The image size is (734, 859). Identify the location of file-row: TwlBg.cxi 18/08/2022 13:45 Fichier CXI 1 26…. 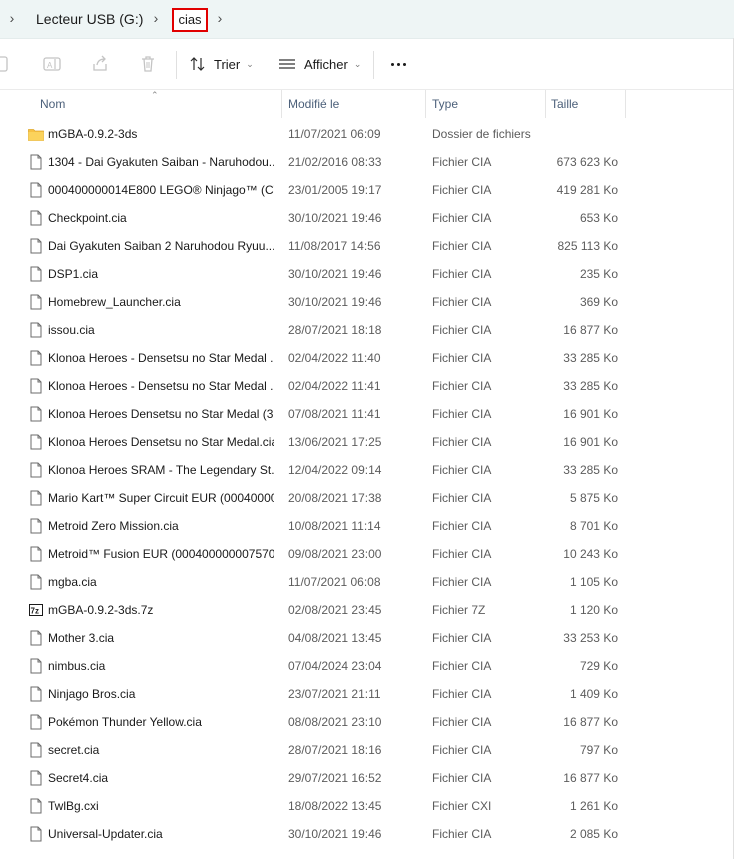
(367, 806).